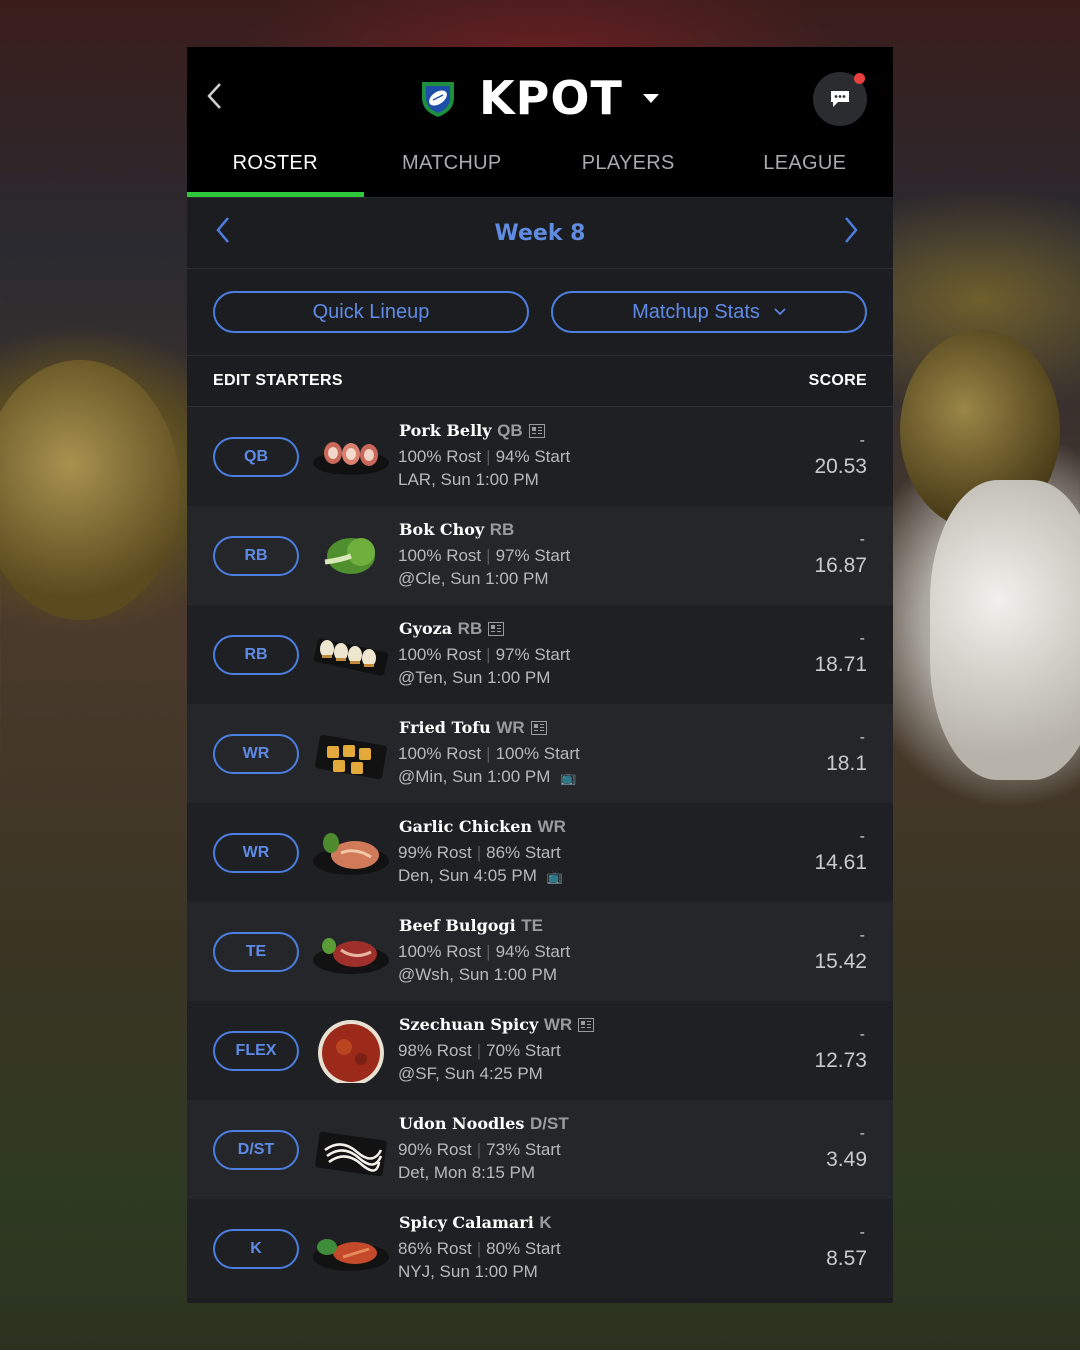  What do you see at coordinates (256, 1051) in the screenshot?
I see `slot-button: FLEX` at bounding box center [256, 1051].